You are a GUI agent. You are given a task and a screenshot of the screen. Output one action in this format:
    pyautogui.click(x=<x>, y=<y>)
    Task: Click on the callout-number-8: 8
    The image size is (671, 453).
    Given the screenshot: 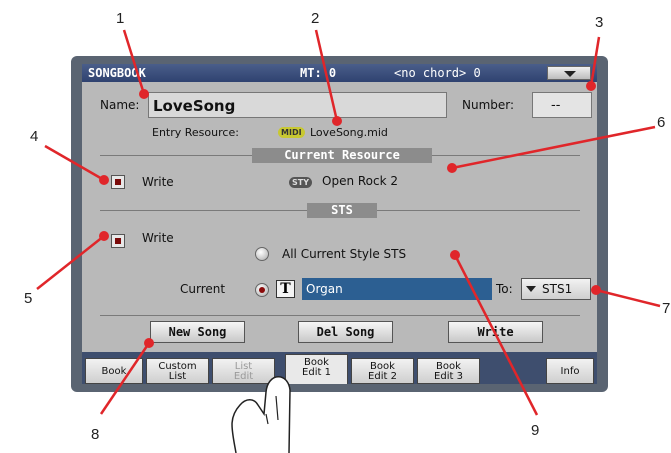 What is the action you would take?
    pyautogui.click(x=95, y=434)
    